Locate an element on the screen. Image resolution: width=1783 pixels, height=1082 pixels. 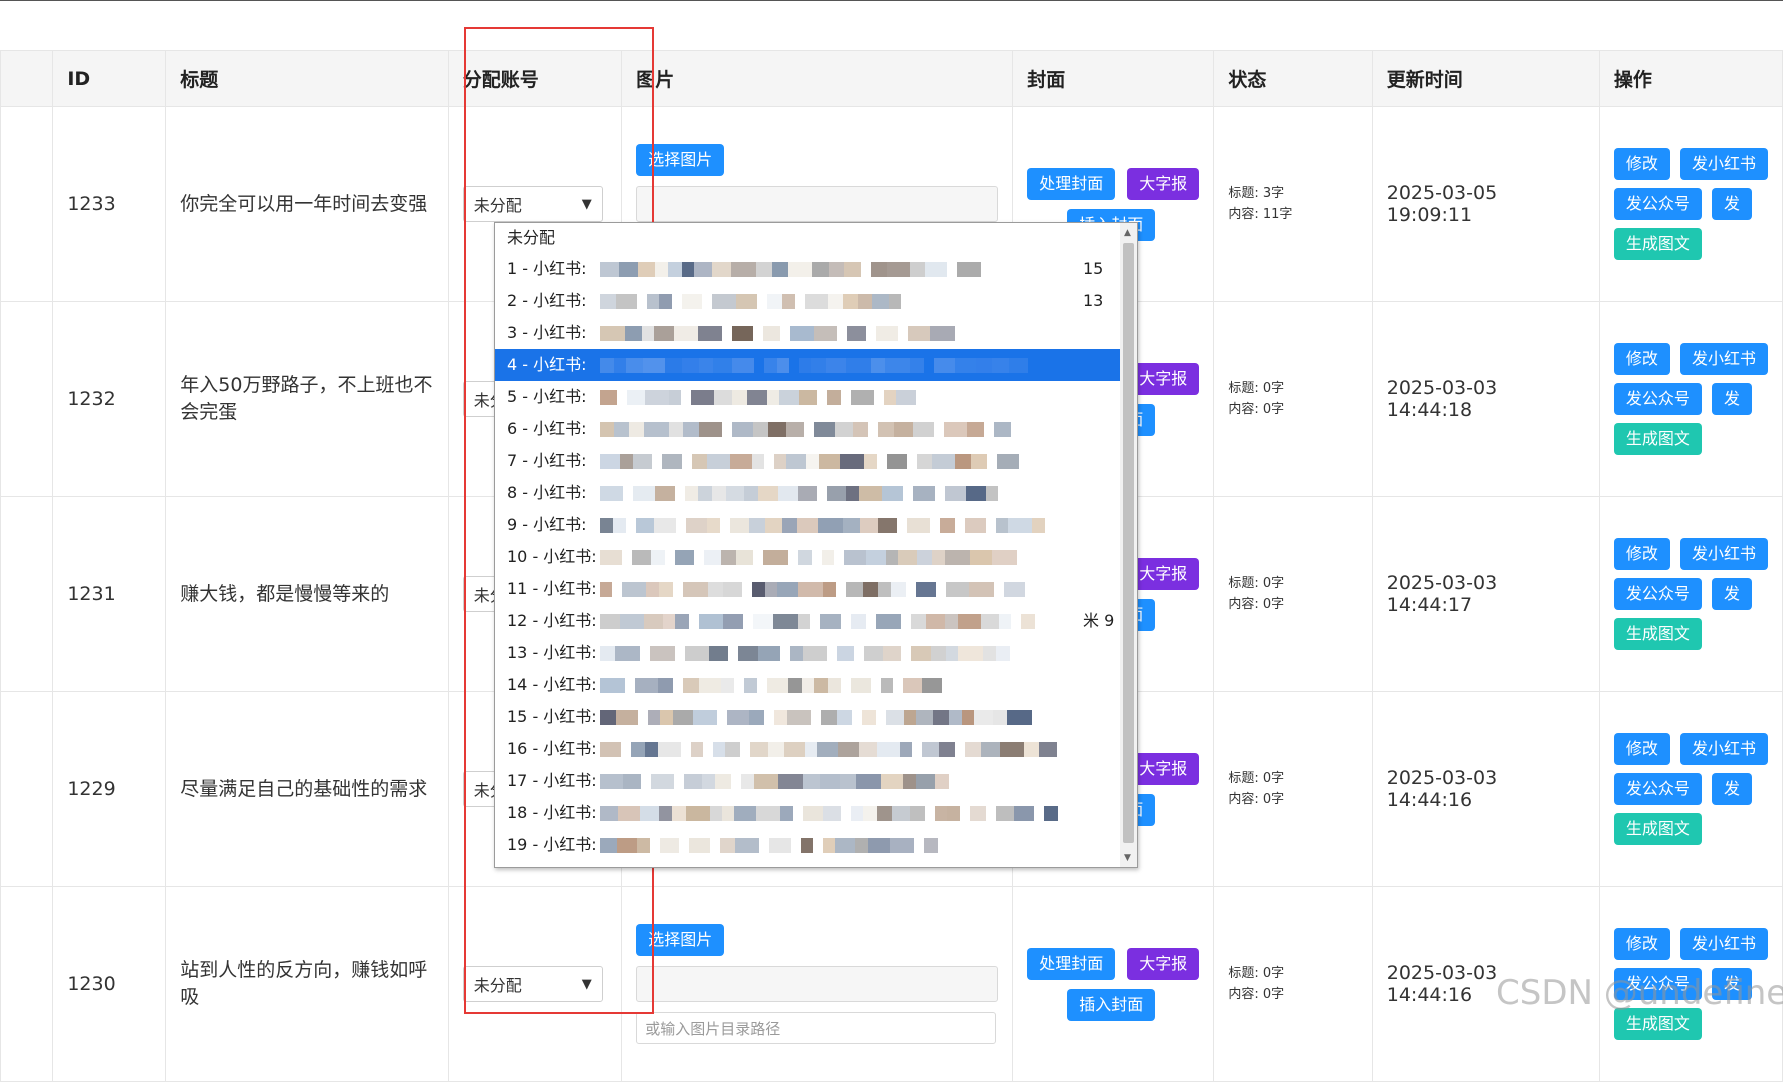
row-title: 尽量满足自己的基础性的需求 is located at coordinates (307, 789).